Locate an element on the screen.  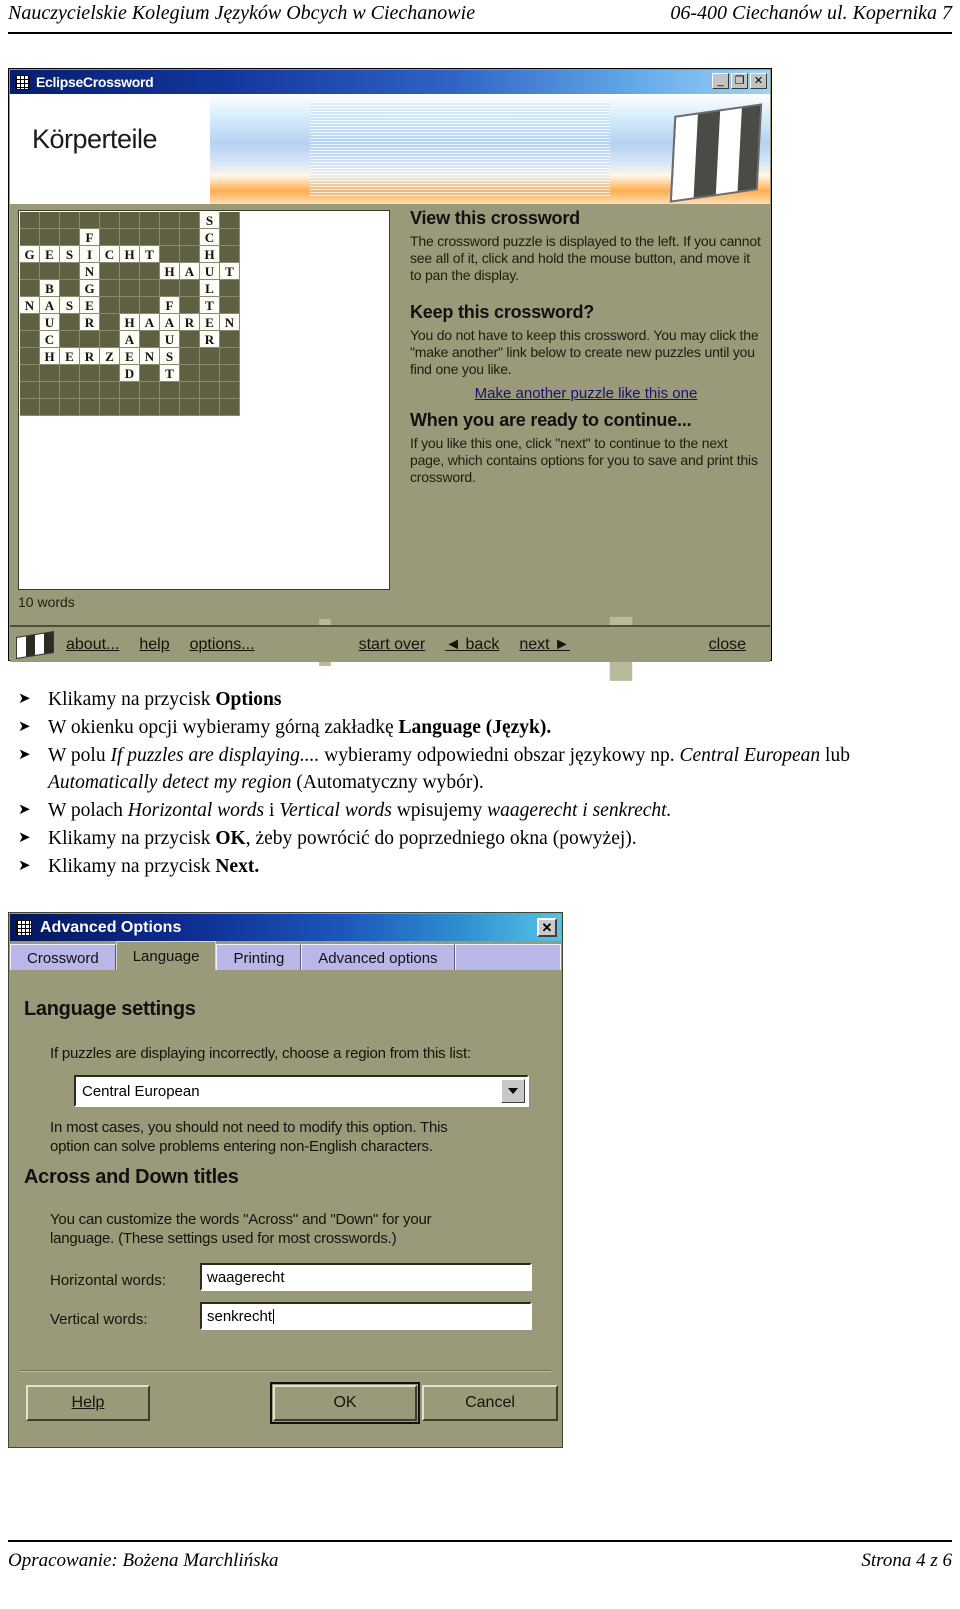
instruction-text: W polu is located at coordinates (79, 755).